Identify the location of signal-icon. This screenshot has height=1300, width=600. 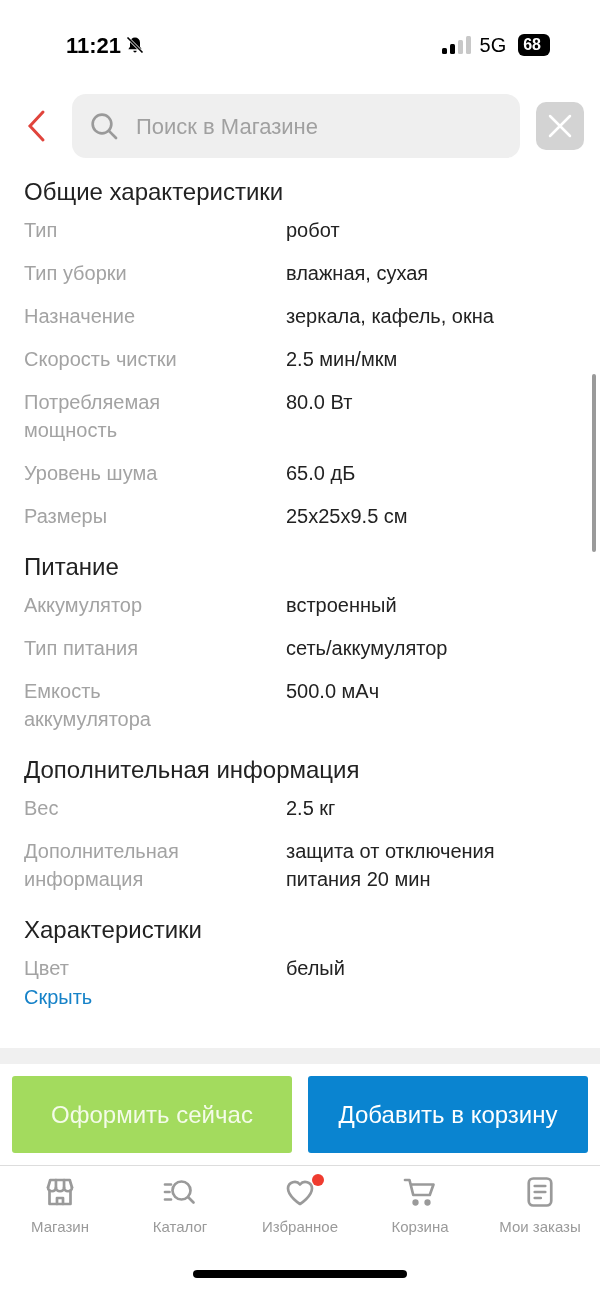
(456, 45).